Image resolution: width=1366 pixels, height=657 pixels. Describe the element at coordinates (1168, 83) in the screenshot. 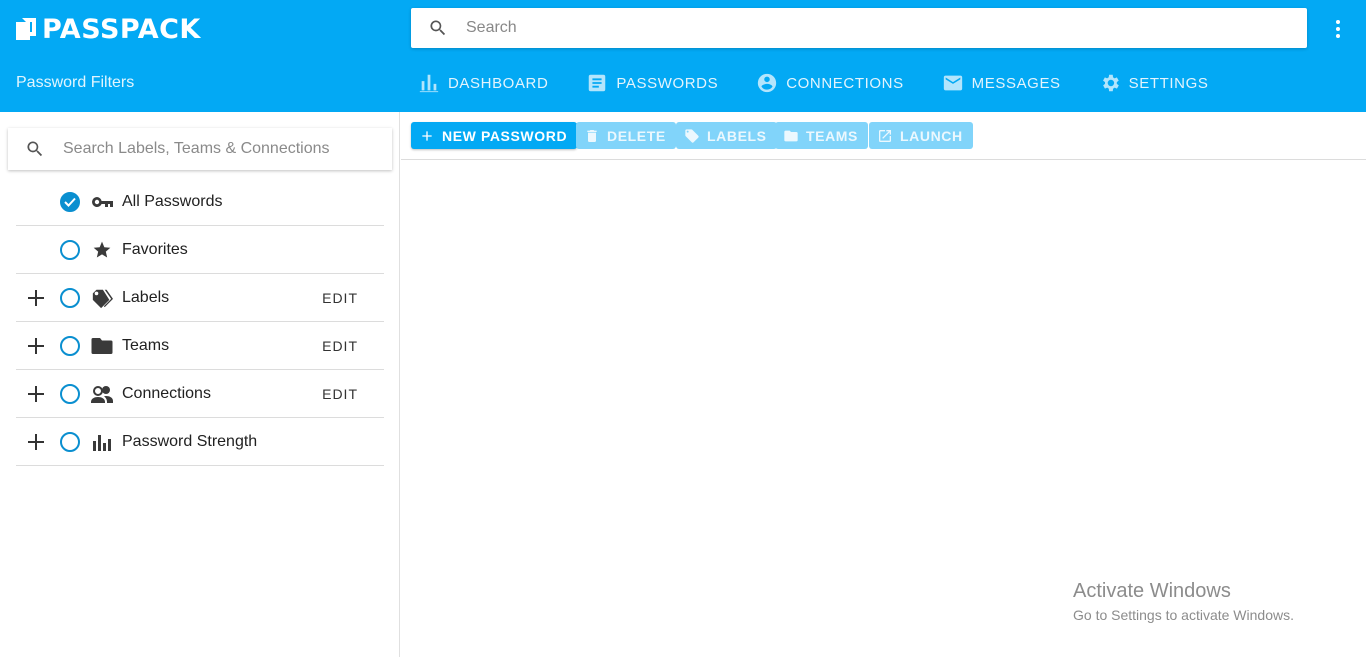

I see `nav-settings-label: SETTINGS` at that location.